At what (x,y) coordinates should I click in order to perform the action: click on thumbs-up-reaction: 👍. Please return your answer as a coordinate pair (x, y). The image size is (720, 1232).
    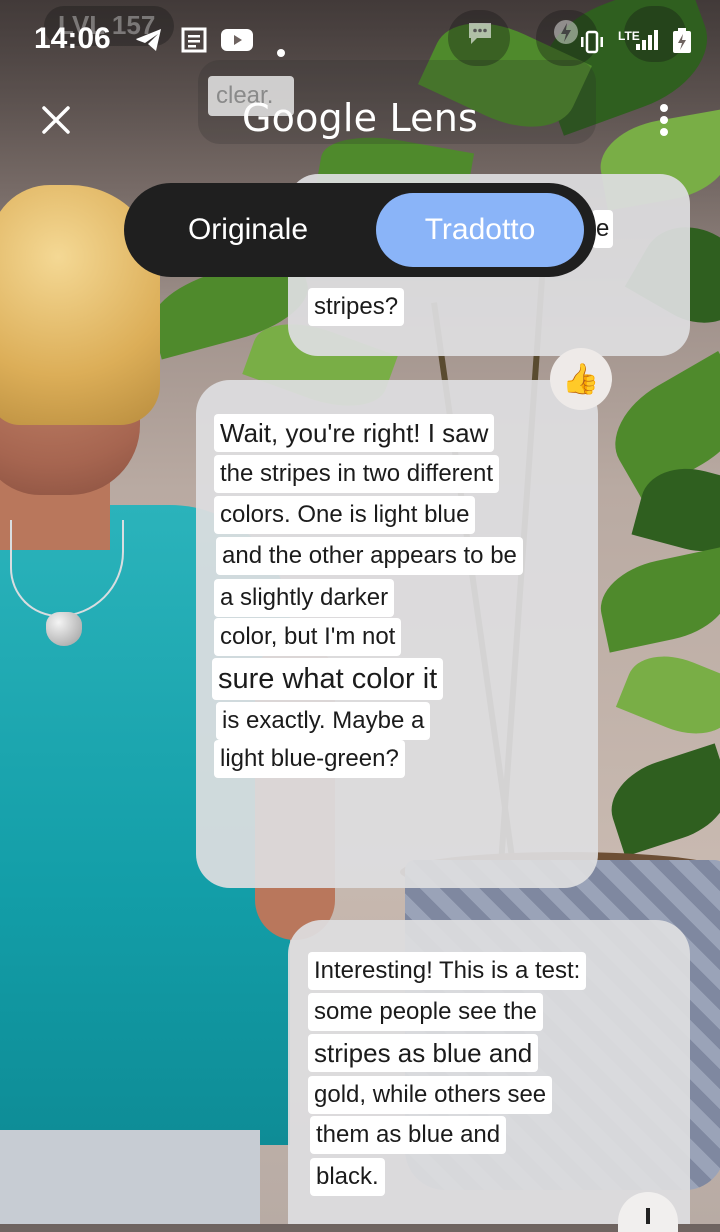
    Looking at the image, I should click on (581, 379).